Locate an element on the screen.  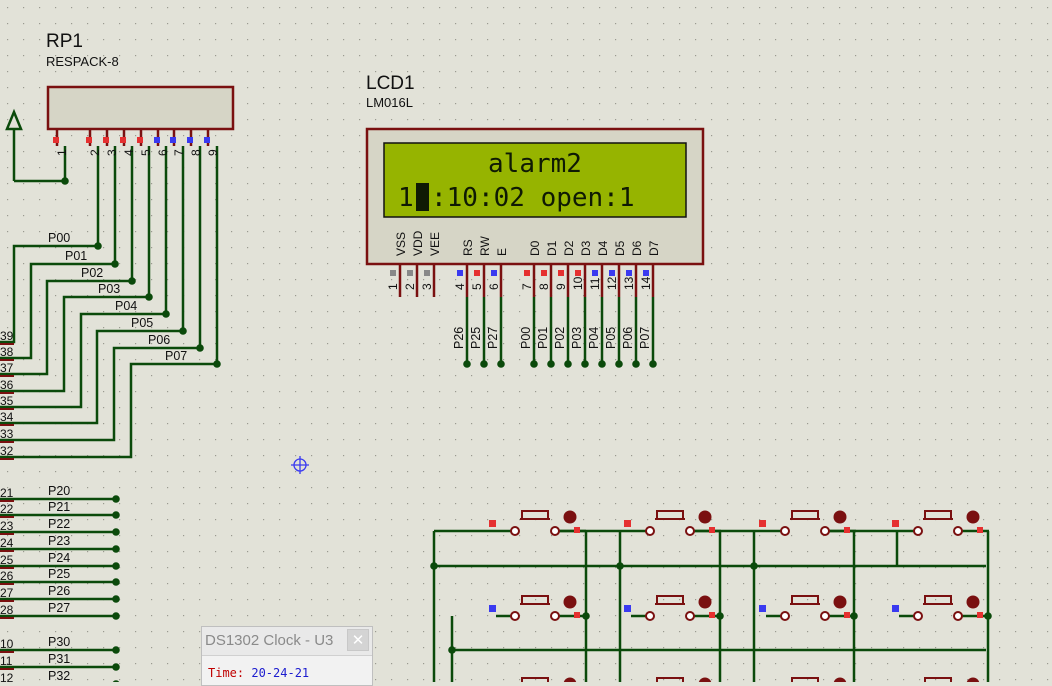
lcd-pin-name-vdd: VDD is located at coordinates (418, 243).